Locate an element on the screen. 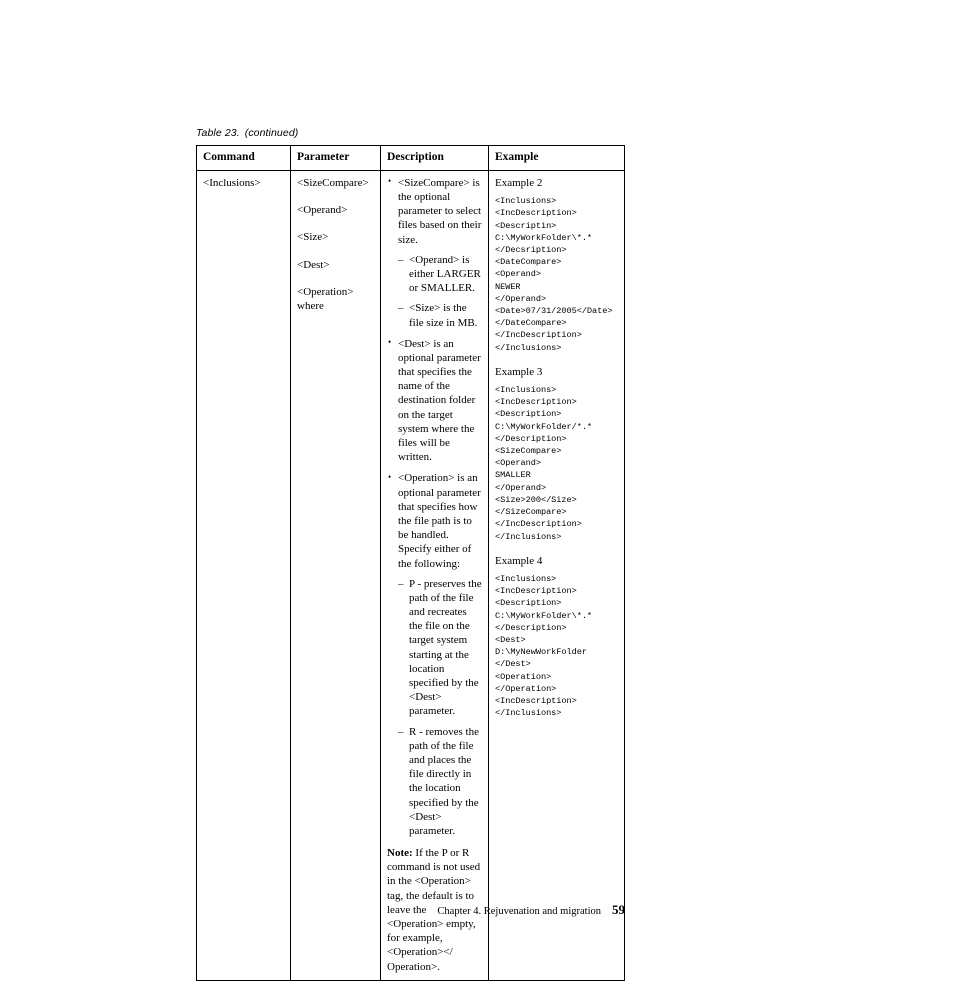 This screenshot has width=954, height=981. table-caption-note: (continued) is located at coordinates (271, 133).